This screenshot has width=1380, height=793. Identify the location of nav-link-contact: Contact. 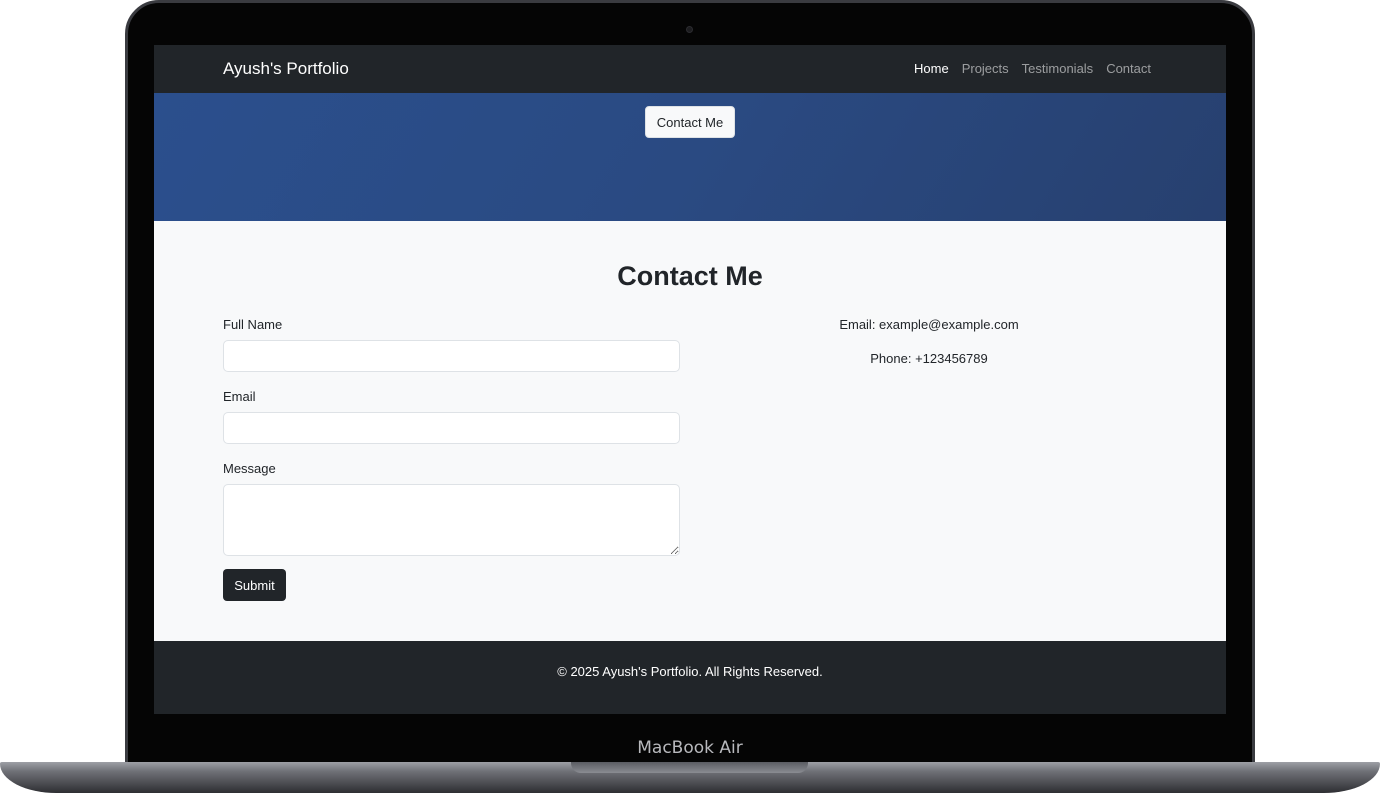
(1128, 68).